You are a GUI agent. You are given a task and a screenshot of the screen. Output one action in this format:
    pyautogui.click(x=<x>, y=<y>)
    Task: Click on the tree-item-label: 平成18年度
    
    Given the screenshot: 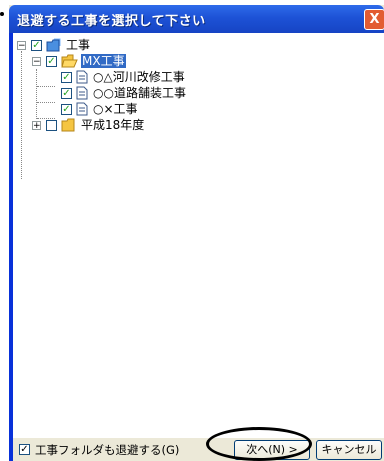 What is the action you would take?
    pyautogui.click(x=113, y=125)
    